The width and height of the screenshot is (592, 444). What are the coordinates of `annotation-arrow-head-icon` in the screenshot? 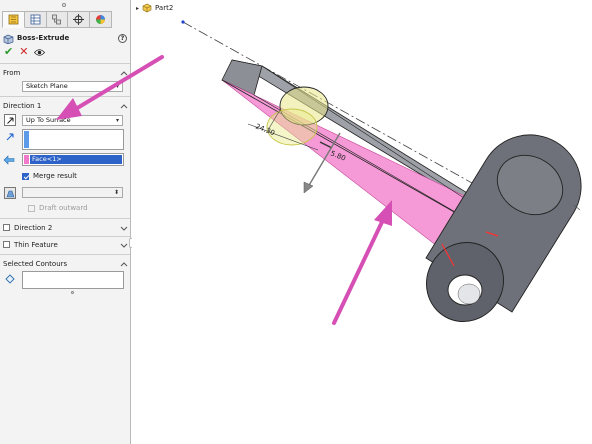 It's located at (69, 109).